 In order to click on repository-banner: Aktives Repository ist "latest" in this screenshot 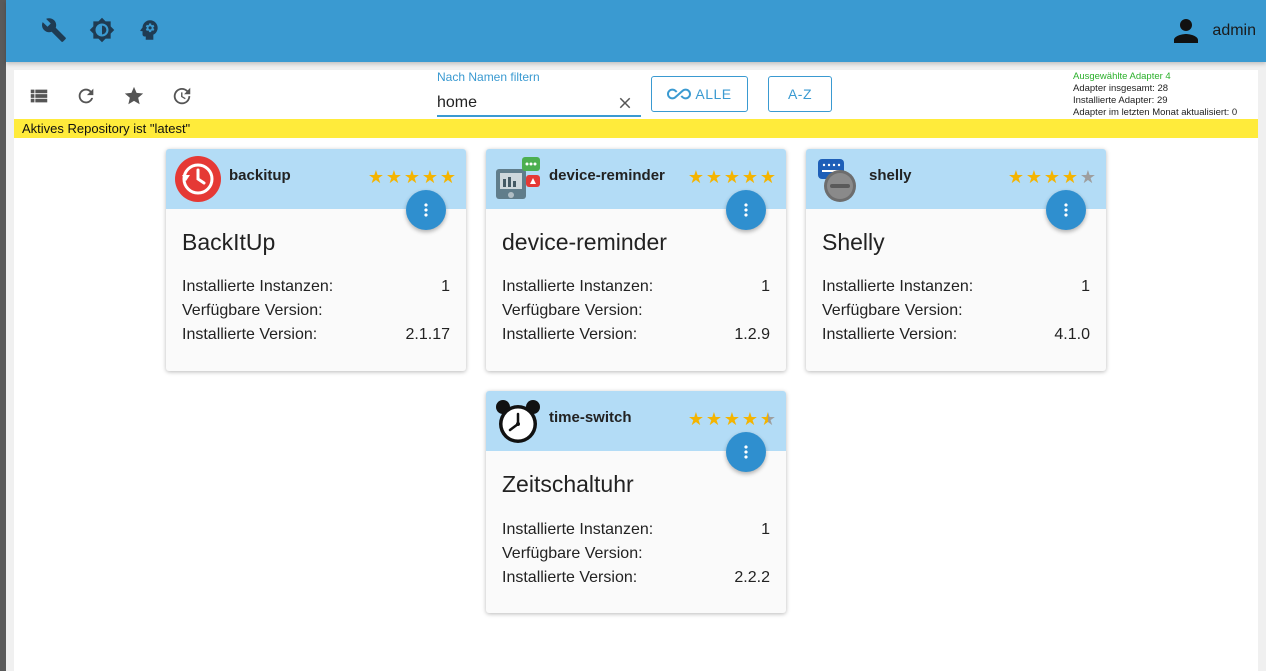, I will do `click(636, 128)`.